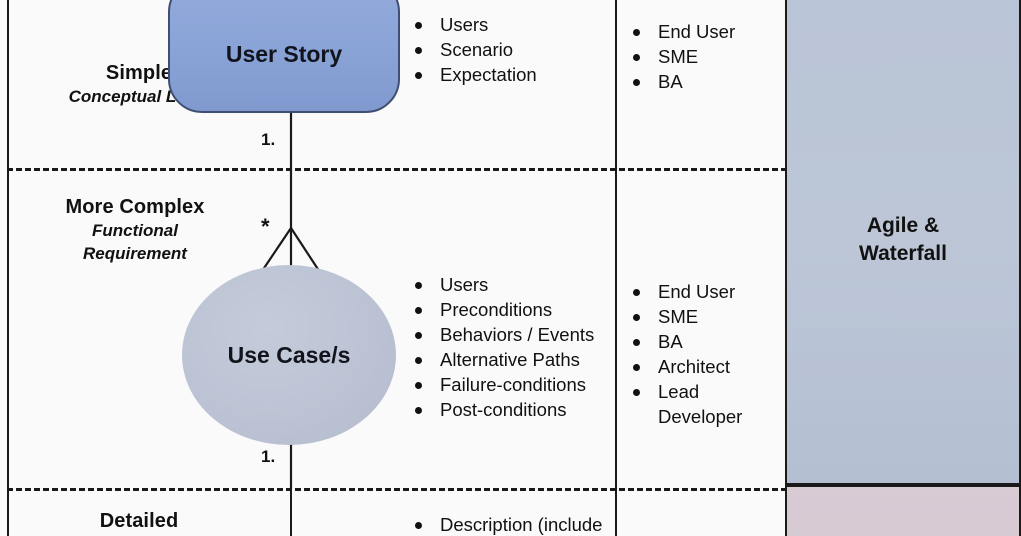 The image size is (1021, 536). Describe the element at coordinates (686, 366) in the screenshot. I see `list-item: Architect` at that location.